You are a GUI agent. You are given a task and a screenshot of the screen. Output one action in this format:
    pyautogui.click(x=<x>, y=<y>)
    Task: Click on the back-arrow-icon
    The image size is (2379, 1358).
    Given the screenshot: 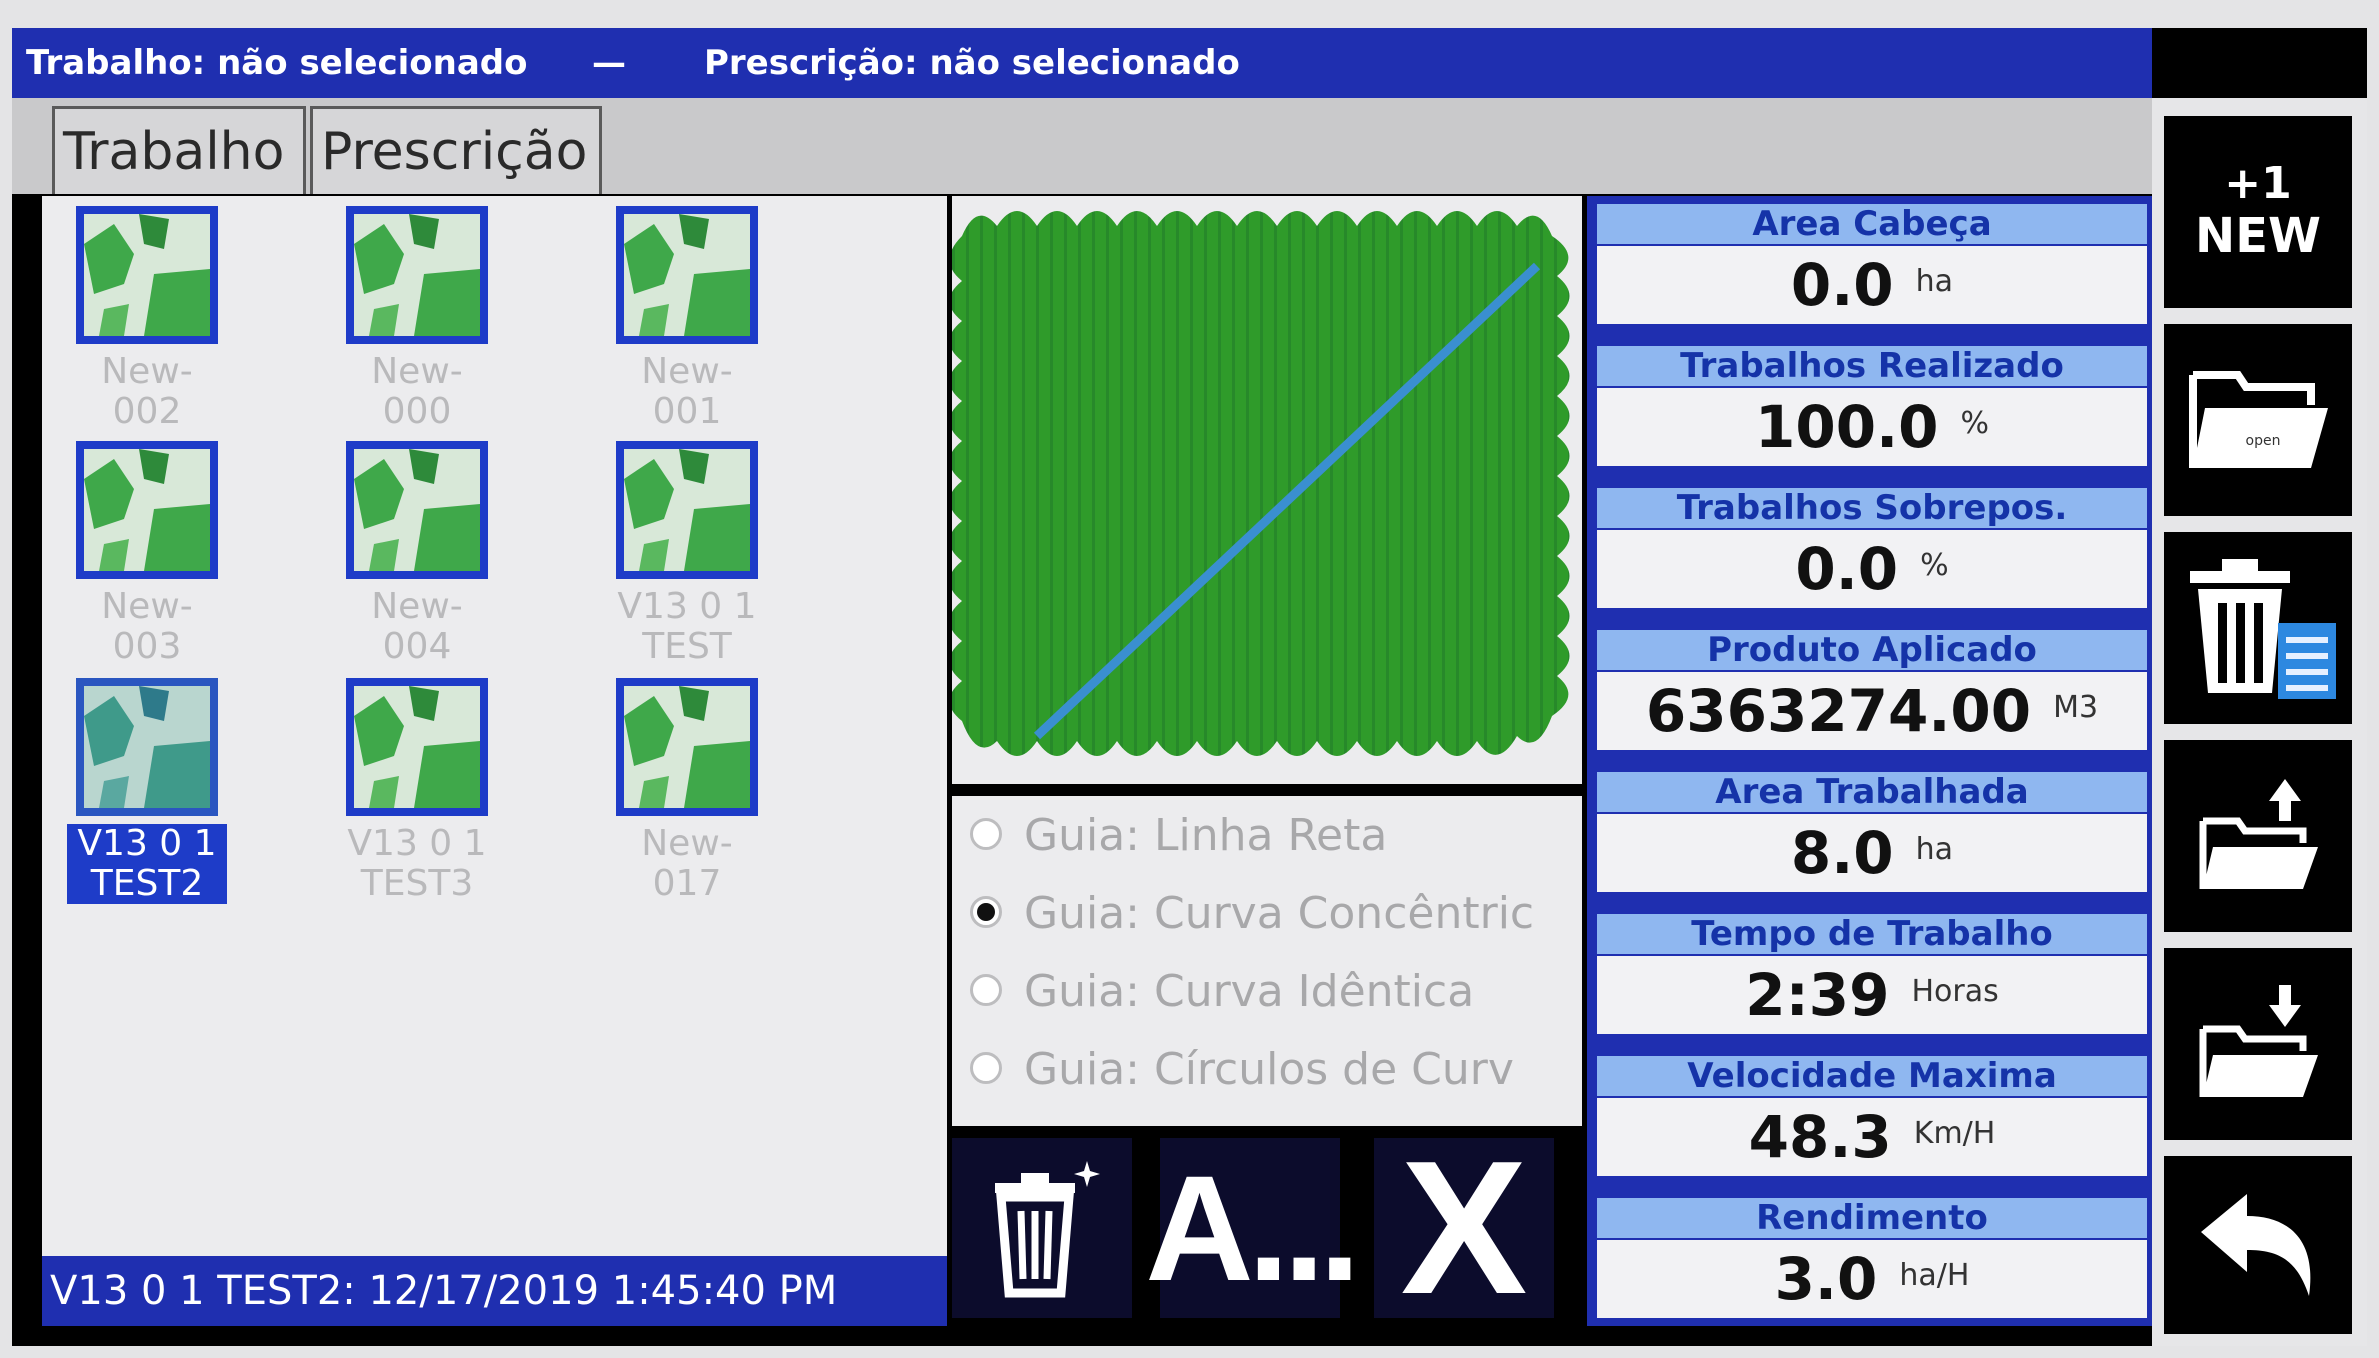 What is the action you would take?
    pyautogui.click(x=2256, y=1245)
    